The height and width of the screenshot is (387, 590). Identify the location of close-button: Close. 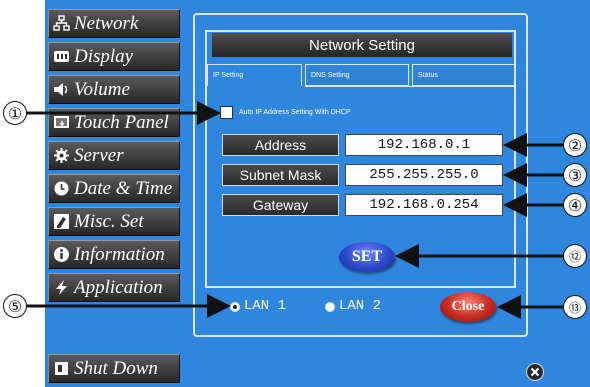
(468, 307).